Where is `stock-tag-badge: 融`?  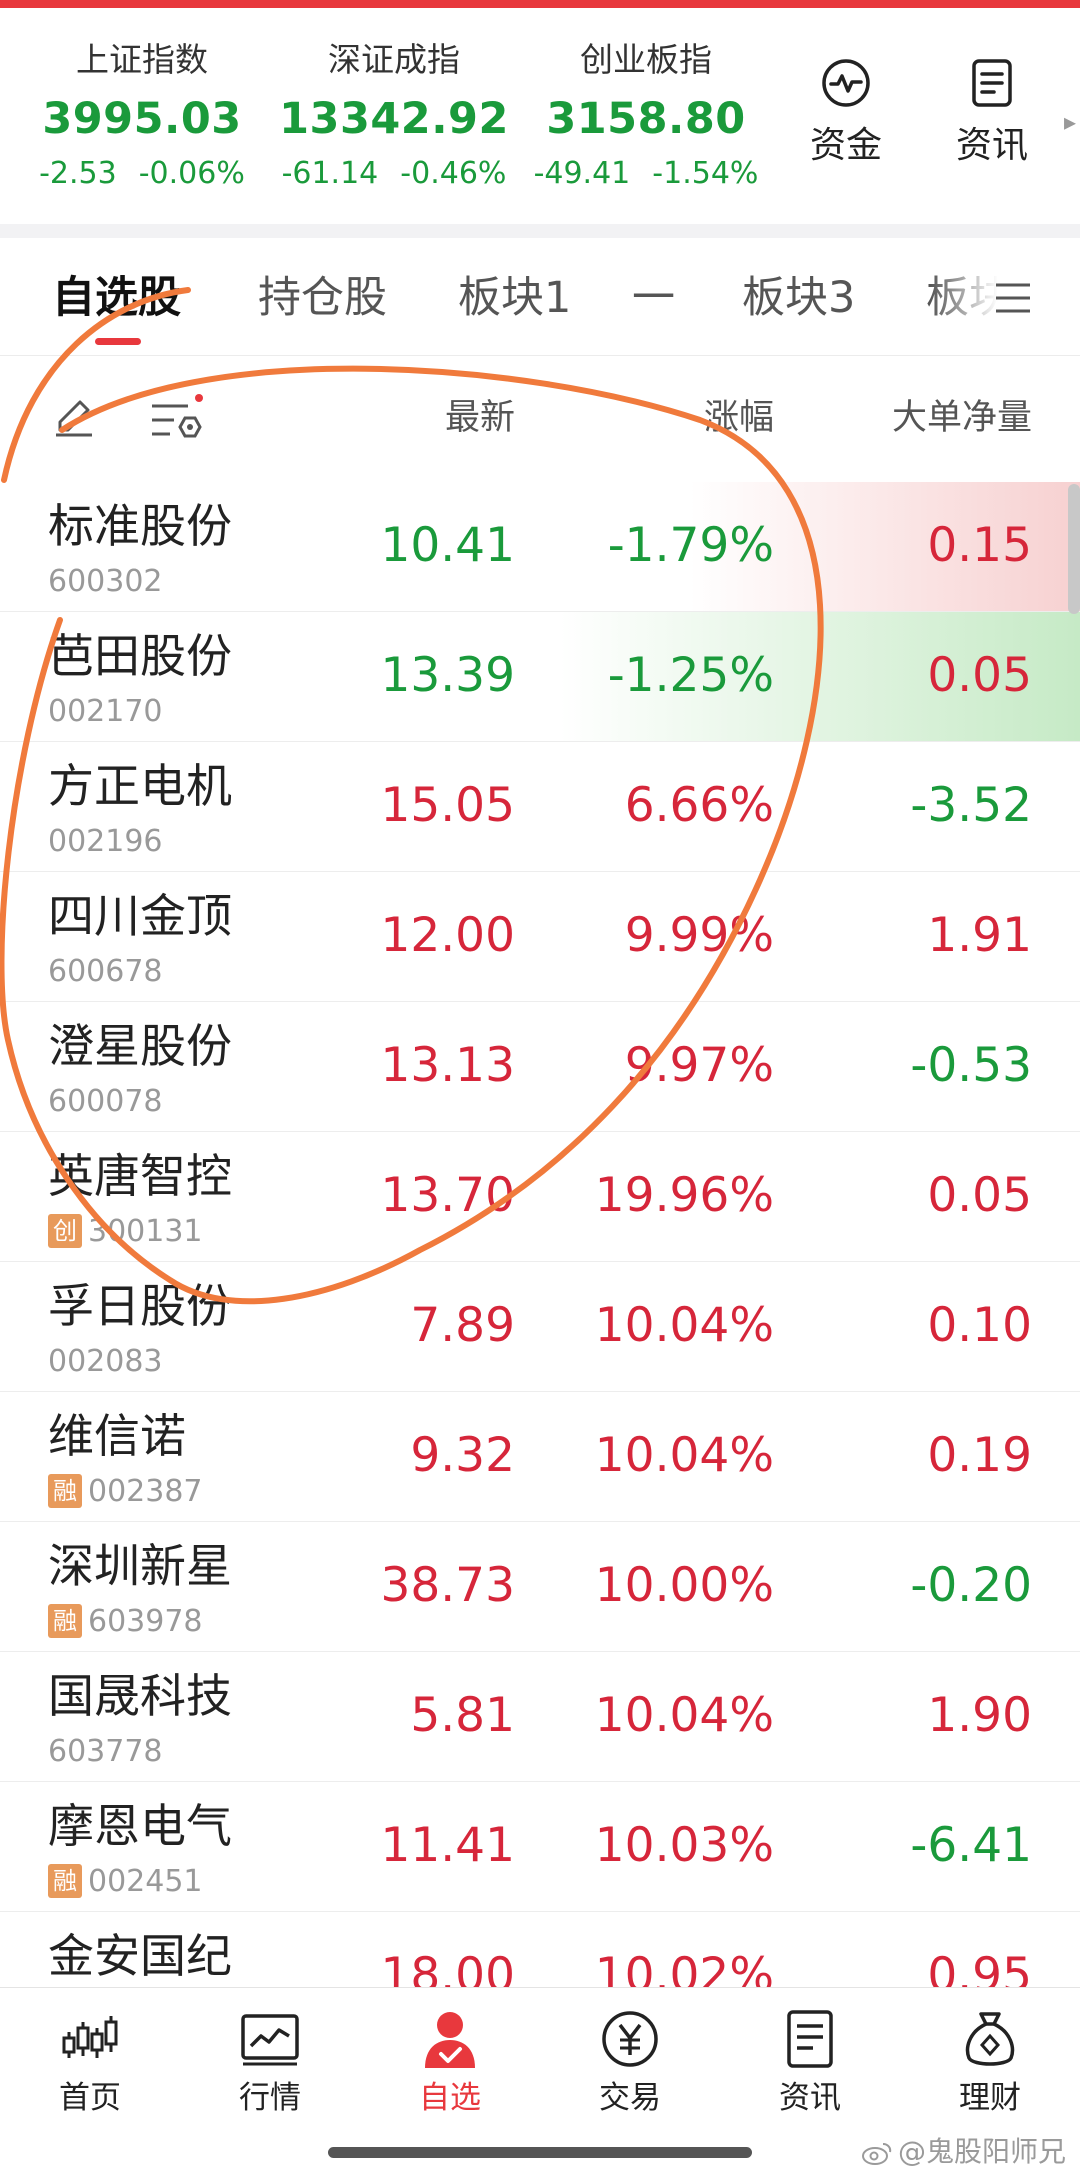 stock-tag-badge: 融 is located at coordinates (65, 1621).